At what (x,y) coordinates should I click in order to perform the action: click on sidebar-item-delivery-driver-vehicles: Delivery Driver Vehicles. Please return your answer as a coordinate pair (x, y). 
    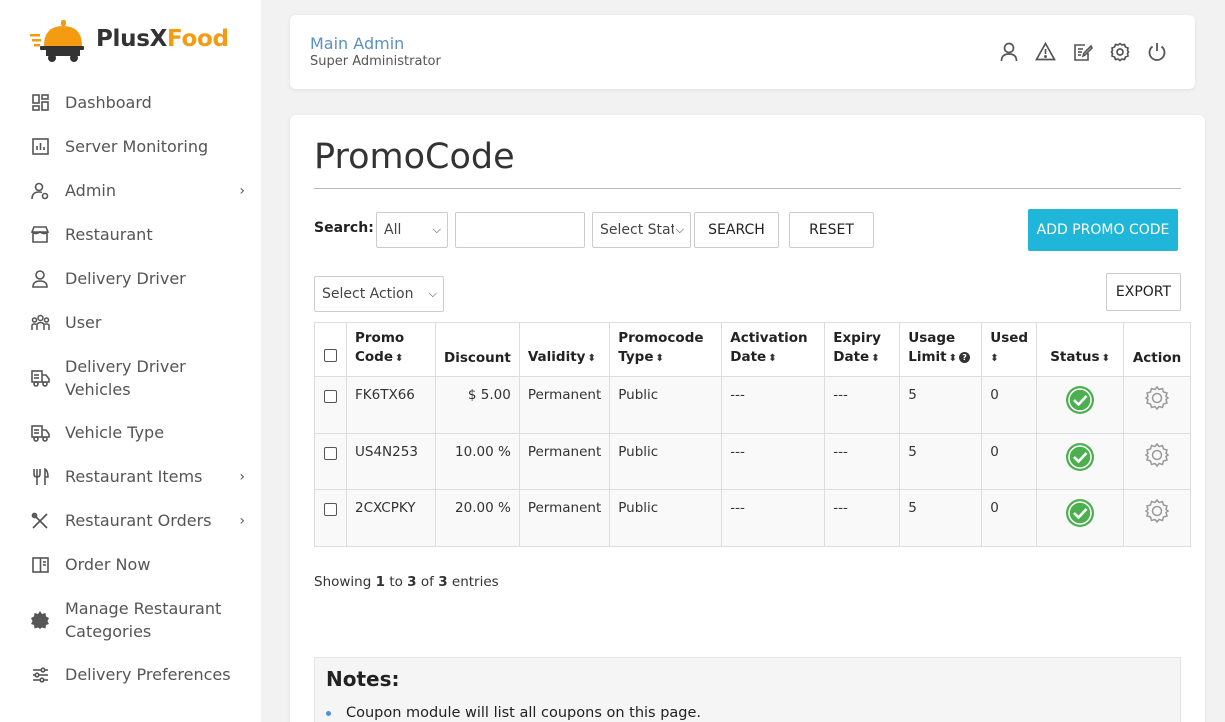
    Looking at the image, I should click on (137, 378).